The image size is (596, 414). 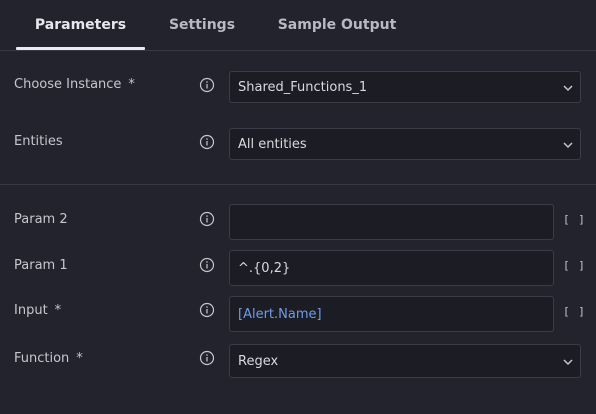 What do you see at coordinates (337, 25) in the screenshot?
I see `tab-sample-output: Sample Output` at bounding box center [337, 25].